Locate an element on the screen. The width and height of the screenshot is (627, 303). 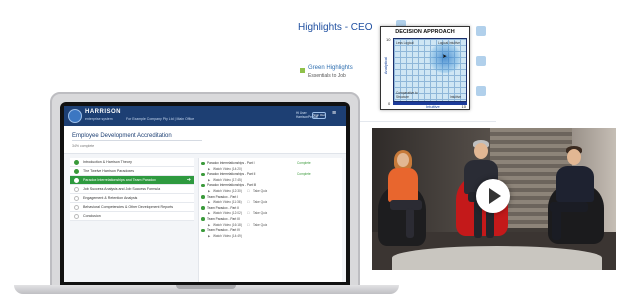
y-min-tick: 0 is located at coordinates (389, 103).